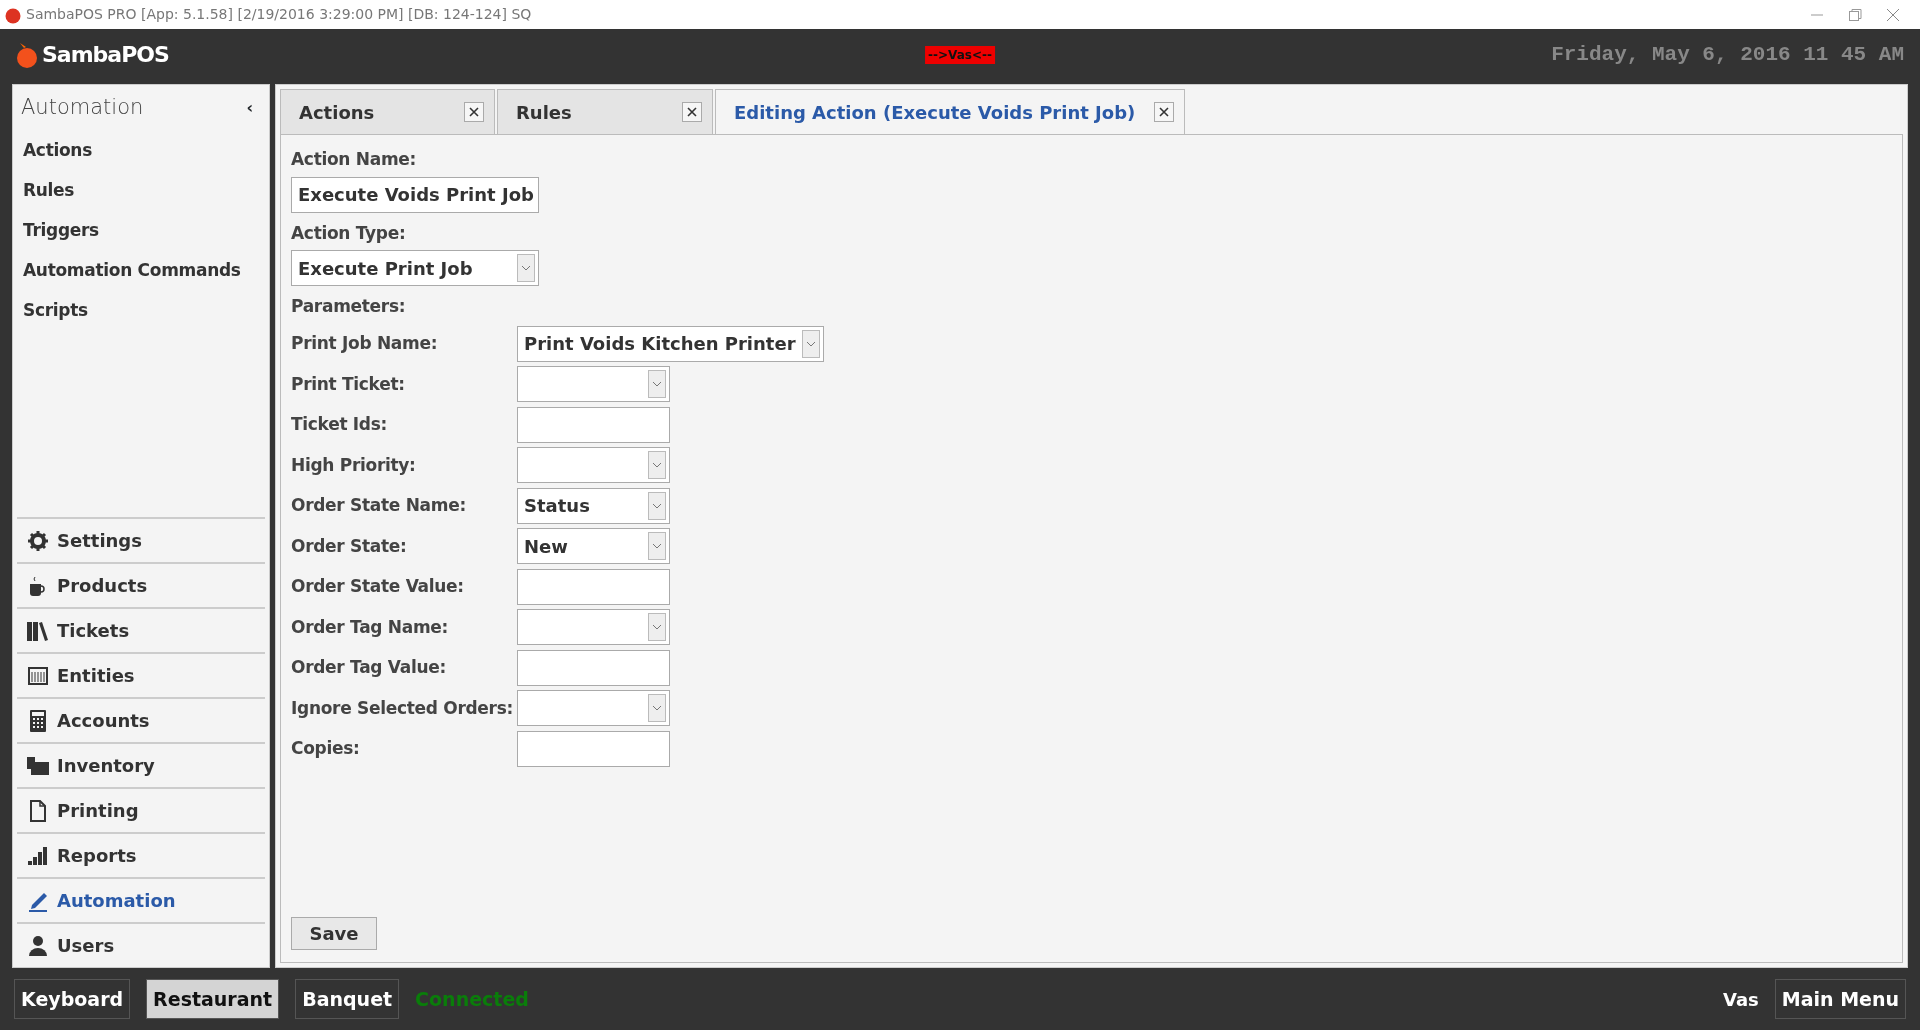  What do you see at coordinates (1740, 999) in the screenshot?
I see `user-name: Vas` at bounding box center [1740, 999].